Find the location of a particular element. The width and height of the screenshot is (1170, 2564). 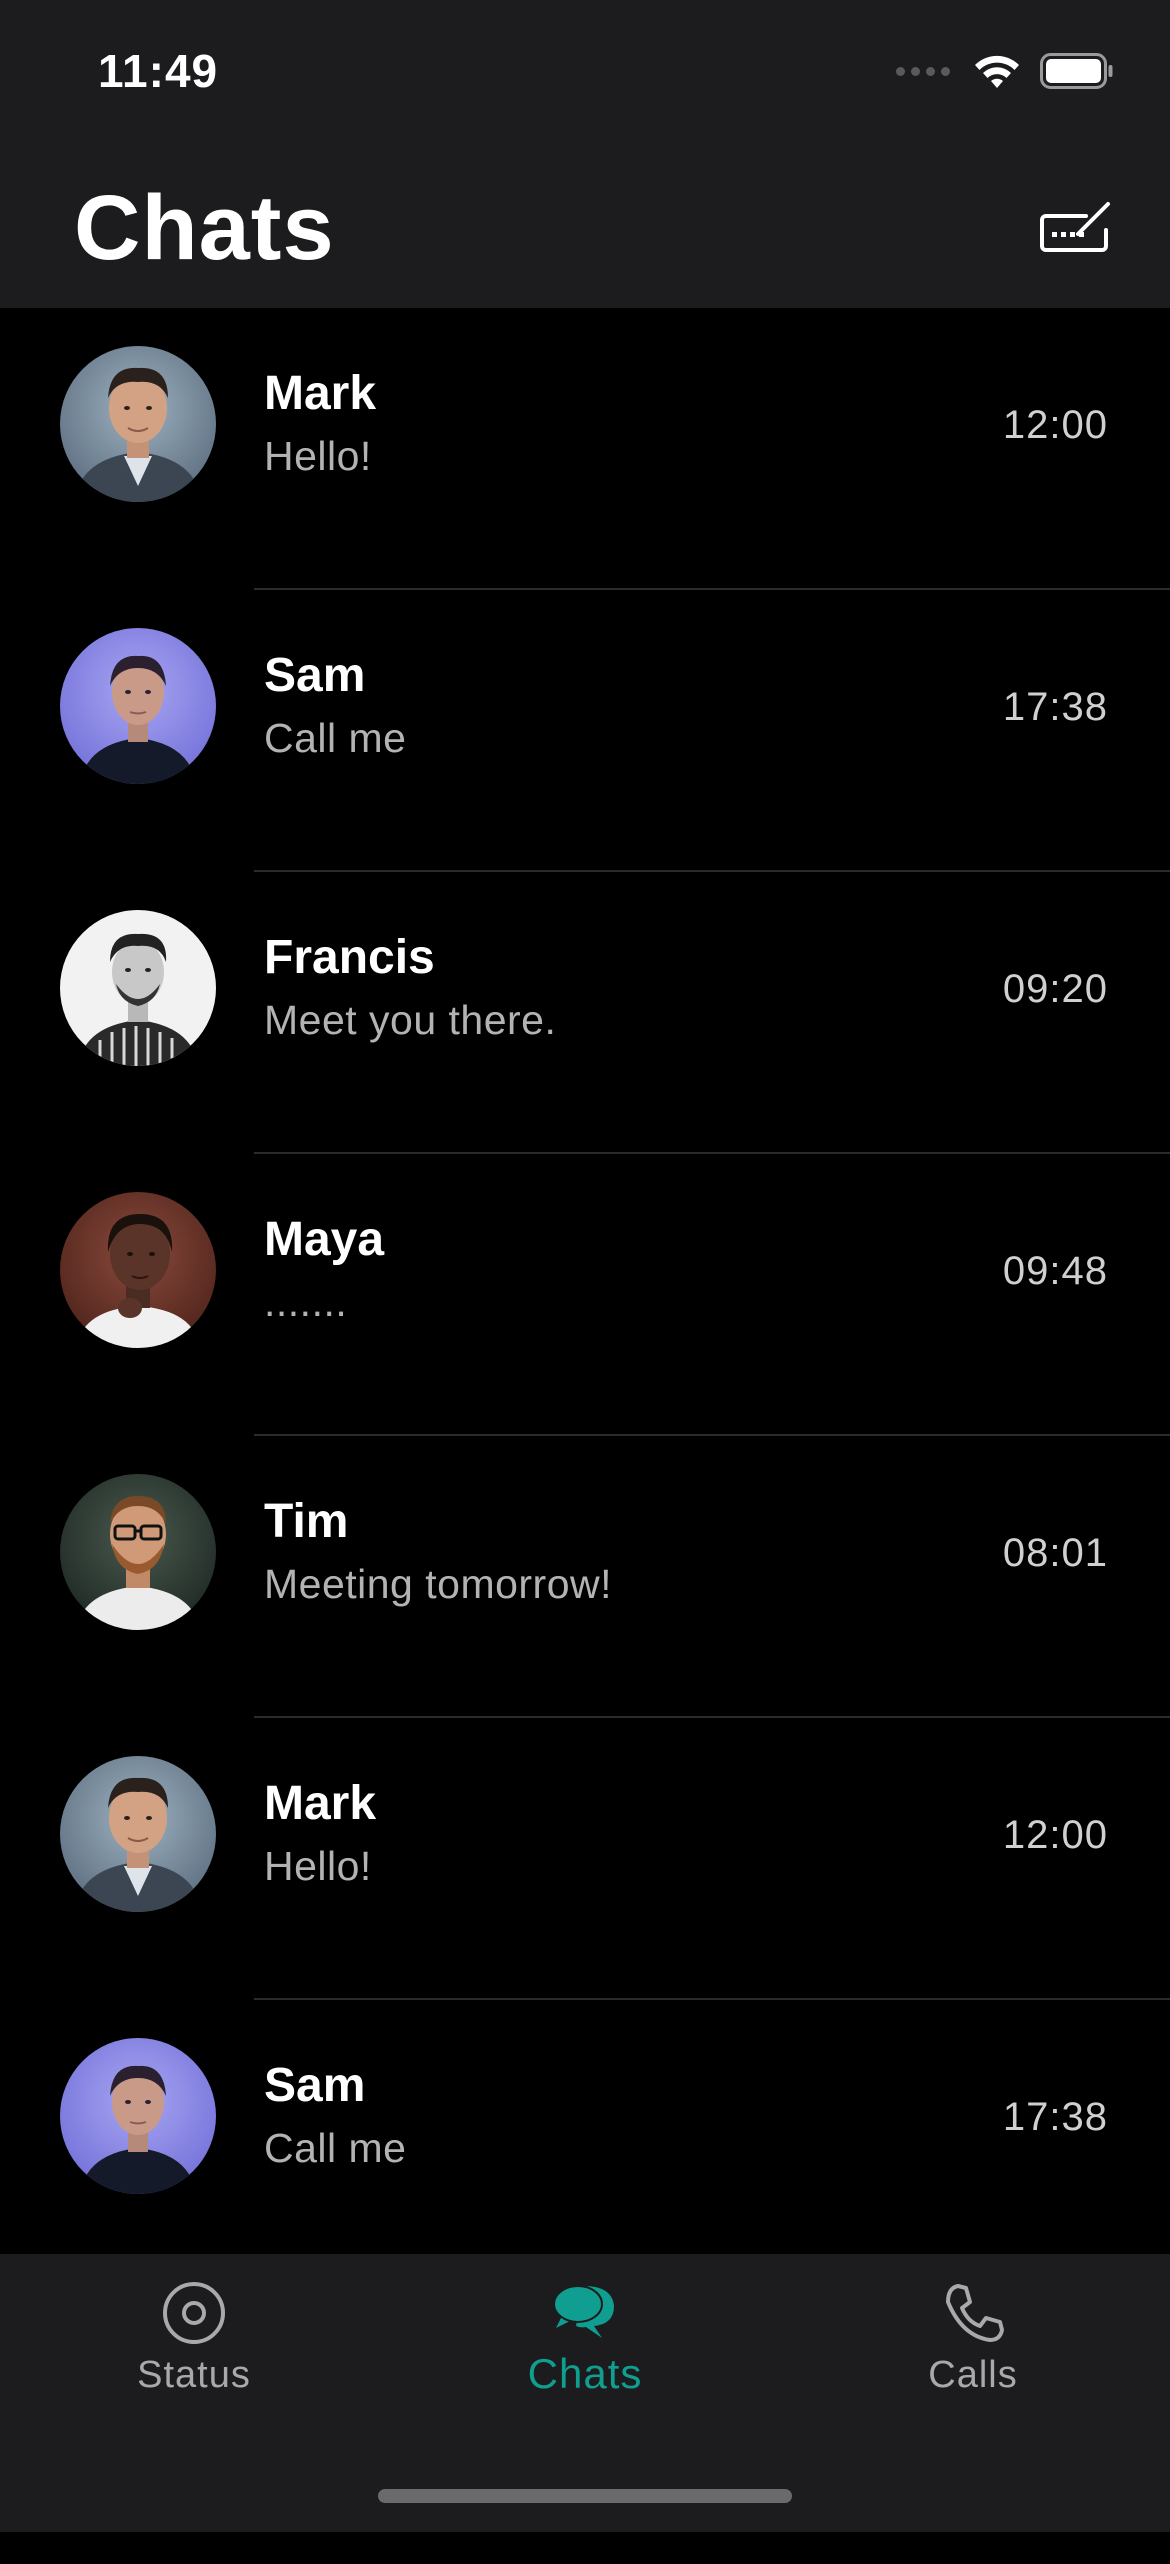

chat-row: Maya ....... 09:48 is located at coordinates (585, 1295).